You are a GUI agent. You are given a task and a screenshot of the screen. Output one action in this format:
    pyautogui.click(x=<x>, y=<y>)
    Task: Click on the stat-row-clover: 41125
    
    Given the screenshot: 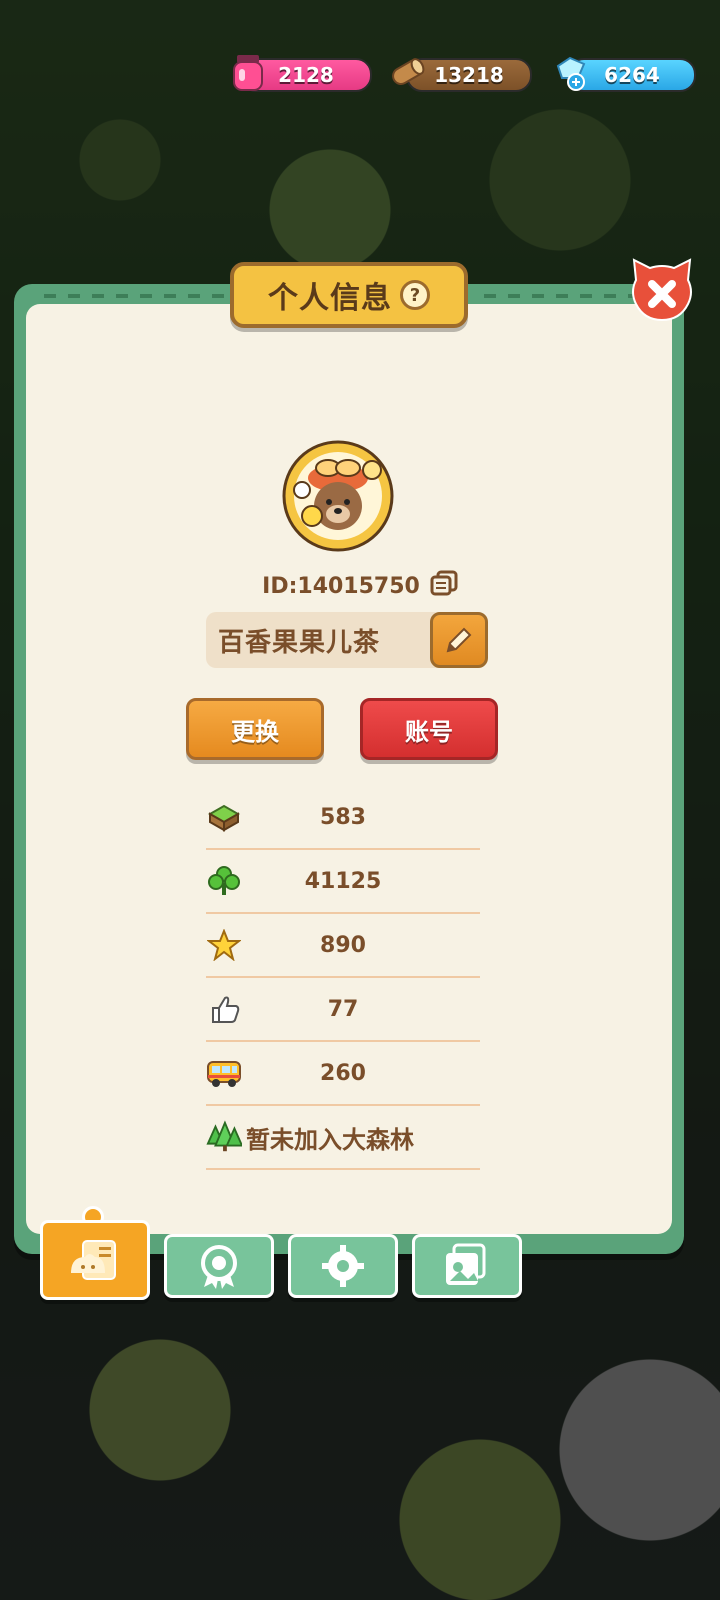 What is the action you would take?
    pyautogui.click(x=343, y=882)
    